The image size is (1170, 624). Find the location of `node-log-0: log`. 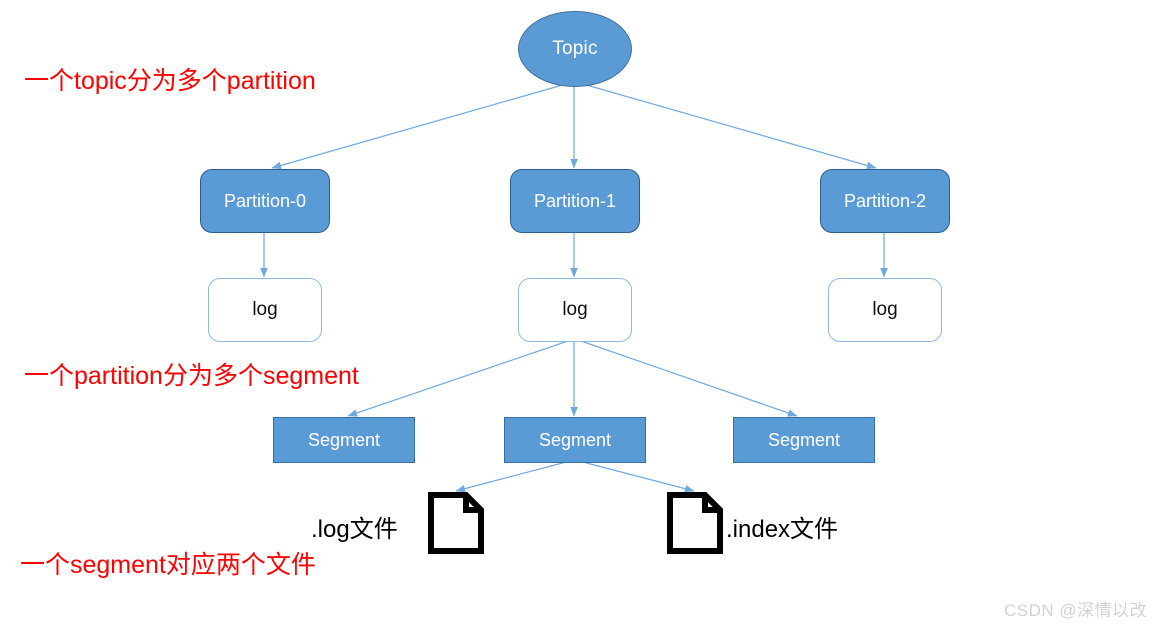

node-log-0: log is located at coordinates (265, 310).